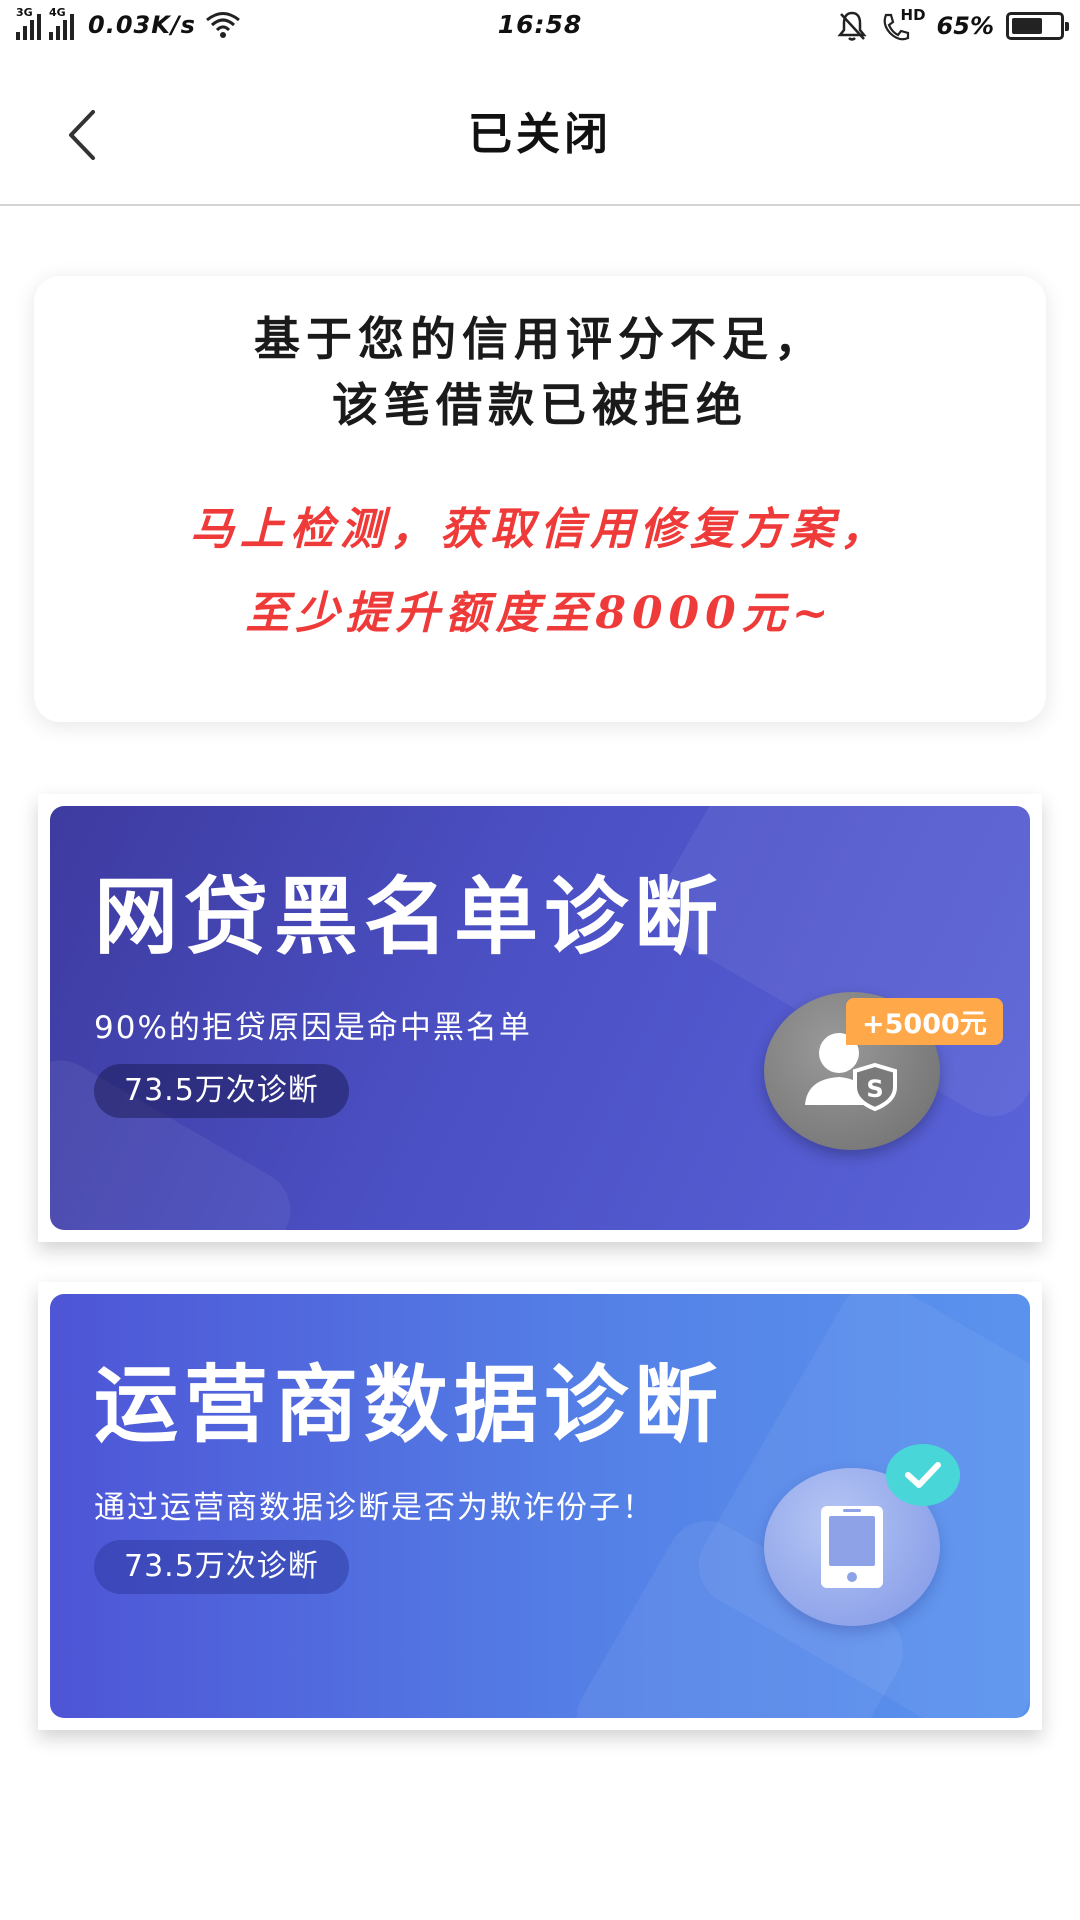 This screenshot has height=1920, width=1080. Describe the element at coordinates (313, 1028) in the screenshot. I see `banner-subtitle: 90%的拒贷原因是命中黑名单` at that location.